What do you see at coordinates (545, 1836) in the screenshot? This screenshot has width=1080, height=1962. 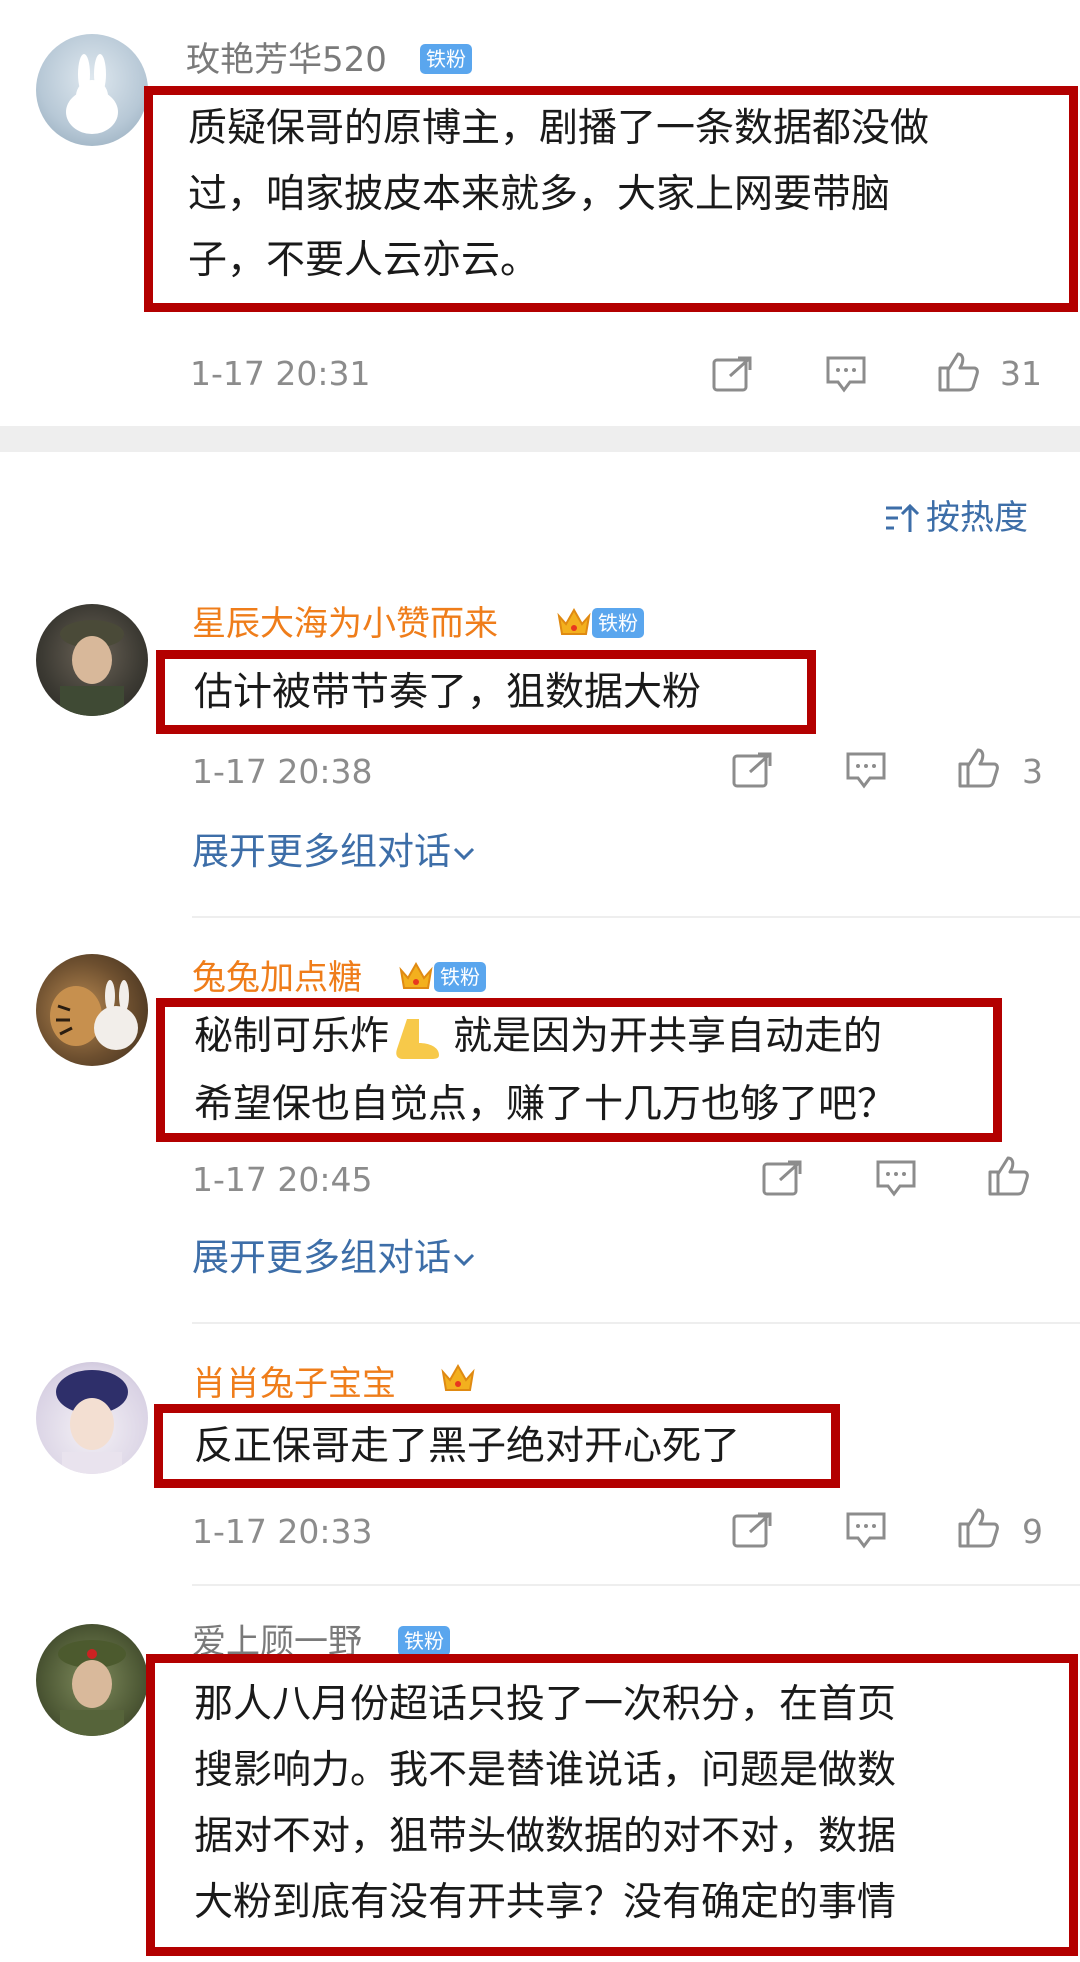 I see `comment-text-line: 据对不对，狙带头做数据的对不对，数据` at bounding box center [545, 1836].